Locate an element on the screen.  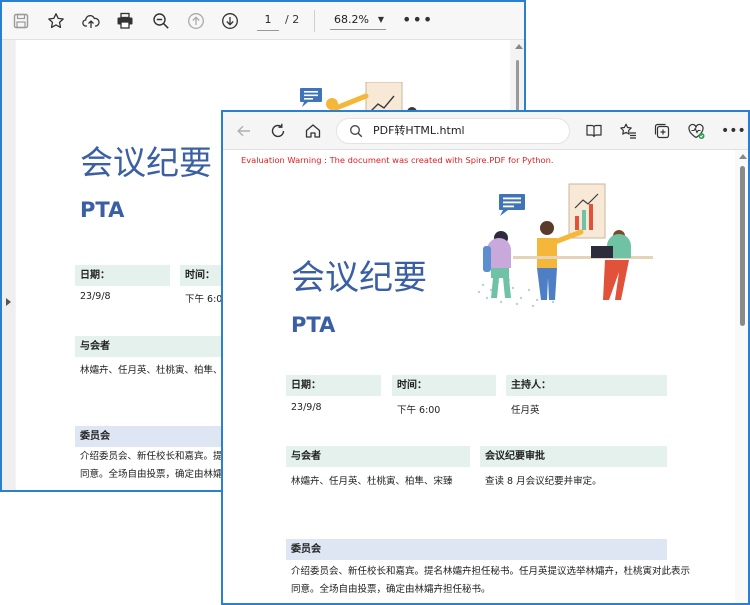
favorites-icon is located at coordinates (628, 131).